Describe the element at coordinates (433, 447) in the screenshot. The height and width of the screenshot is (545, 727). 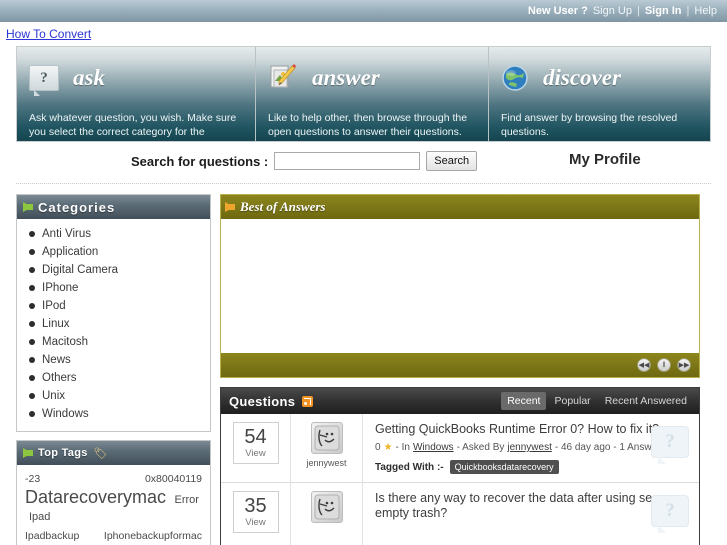
I see `question-category-link: Windows` at that location.